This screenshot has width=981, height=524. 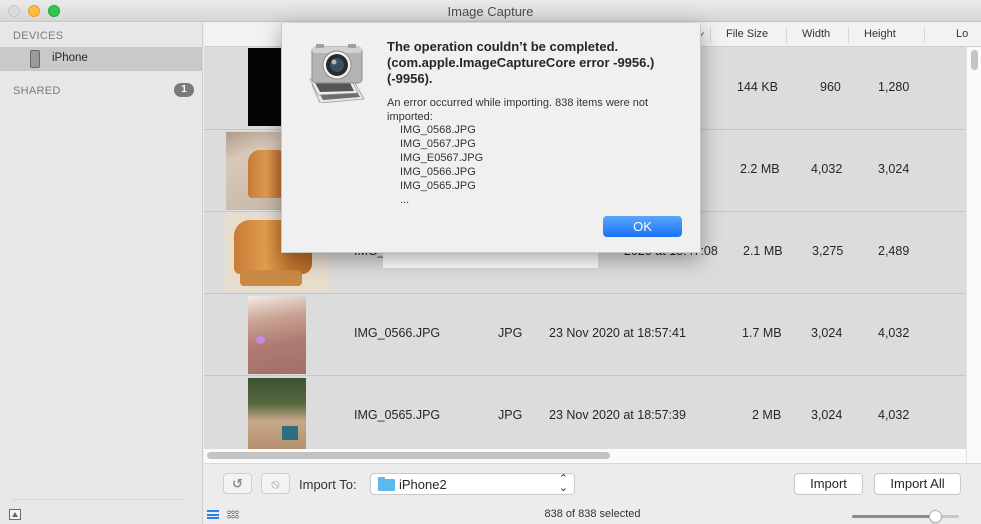 I want to click on image-capture-app-icon, so click(x=337, y=73).